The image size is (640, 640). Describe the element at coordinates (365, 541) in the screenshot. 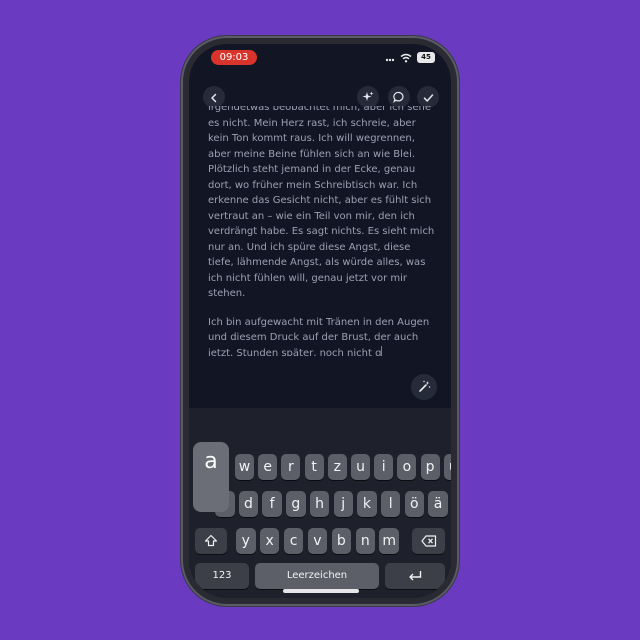

I see `key-n: n` at that location.